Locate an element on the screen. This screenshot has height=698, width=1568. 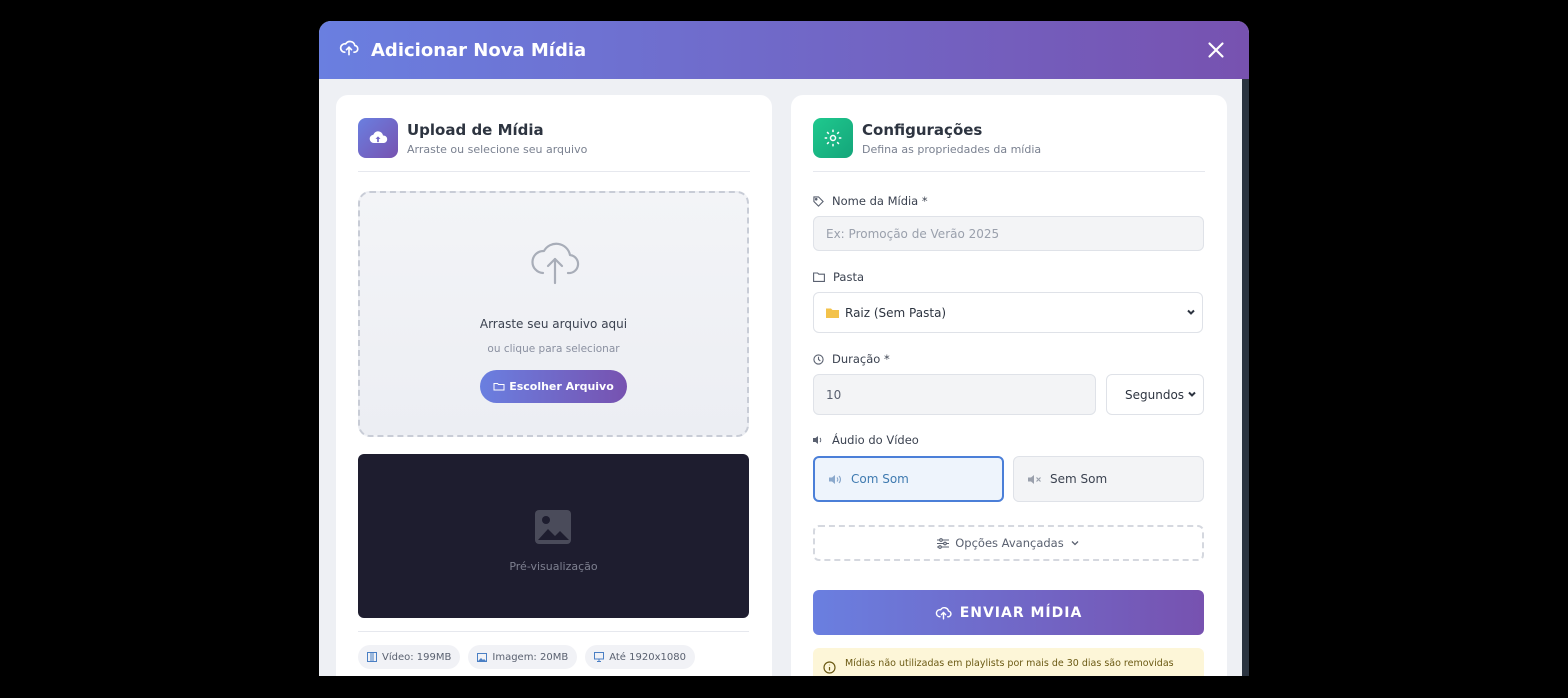
advanced-options-label: Opções Avançadas is located at coordinates (1009, 543).